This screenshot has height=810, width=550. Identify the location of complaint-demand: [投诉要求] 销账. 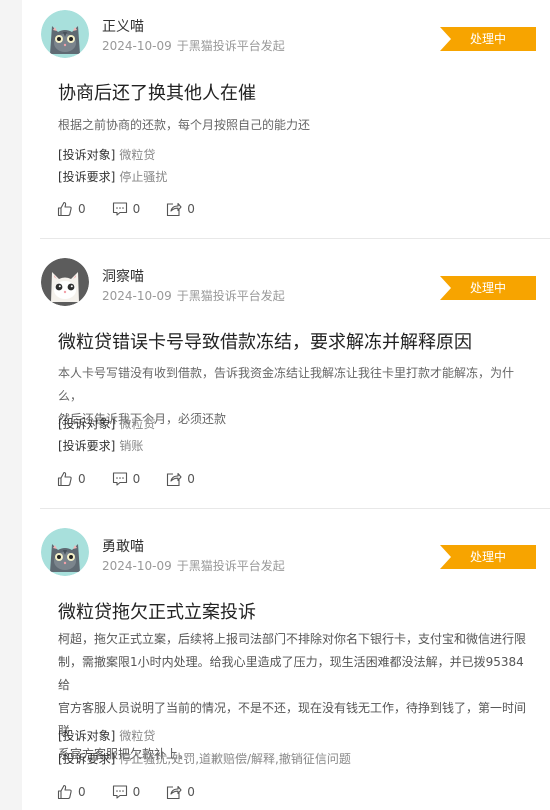
(100, 445).